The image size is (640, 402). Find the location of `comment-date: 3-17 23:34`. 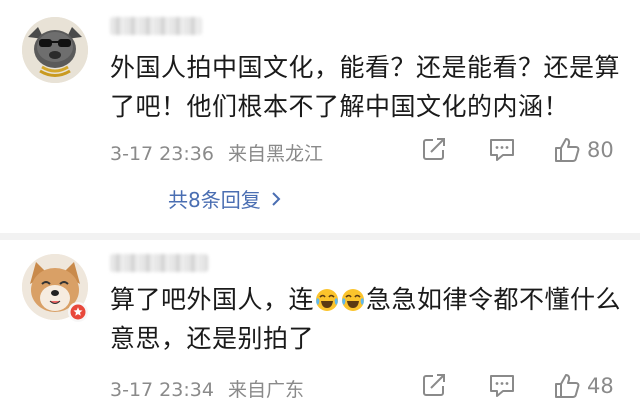

comment-date: 3-17 23:34 is located at coordinates (162, 390).